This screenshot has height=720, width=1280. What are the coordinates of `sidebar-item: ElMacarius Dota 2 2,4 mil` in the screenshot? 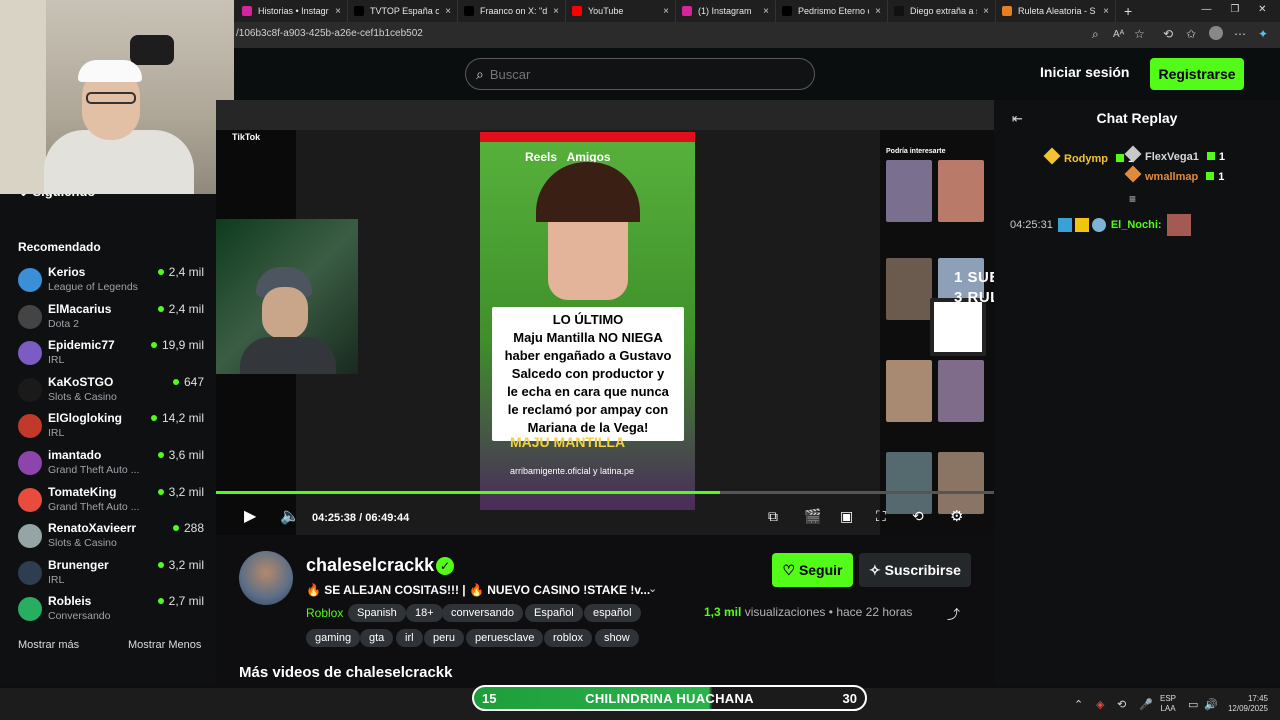 It's located at (111, 318).